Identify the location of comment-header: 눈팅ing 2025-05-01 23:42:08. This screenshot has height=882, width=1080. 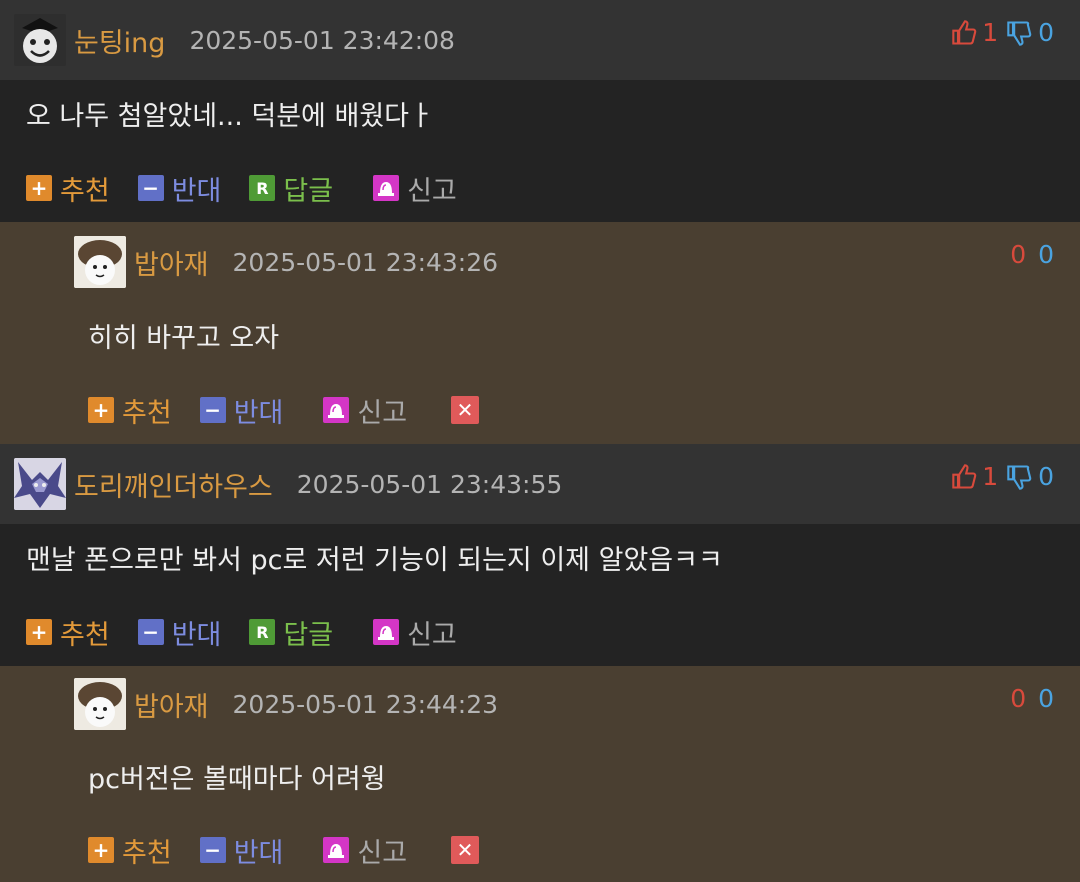
(540, 40).